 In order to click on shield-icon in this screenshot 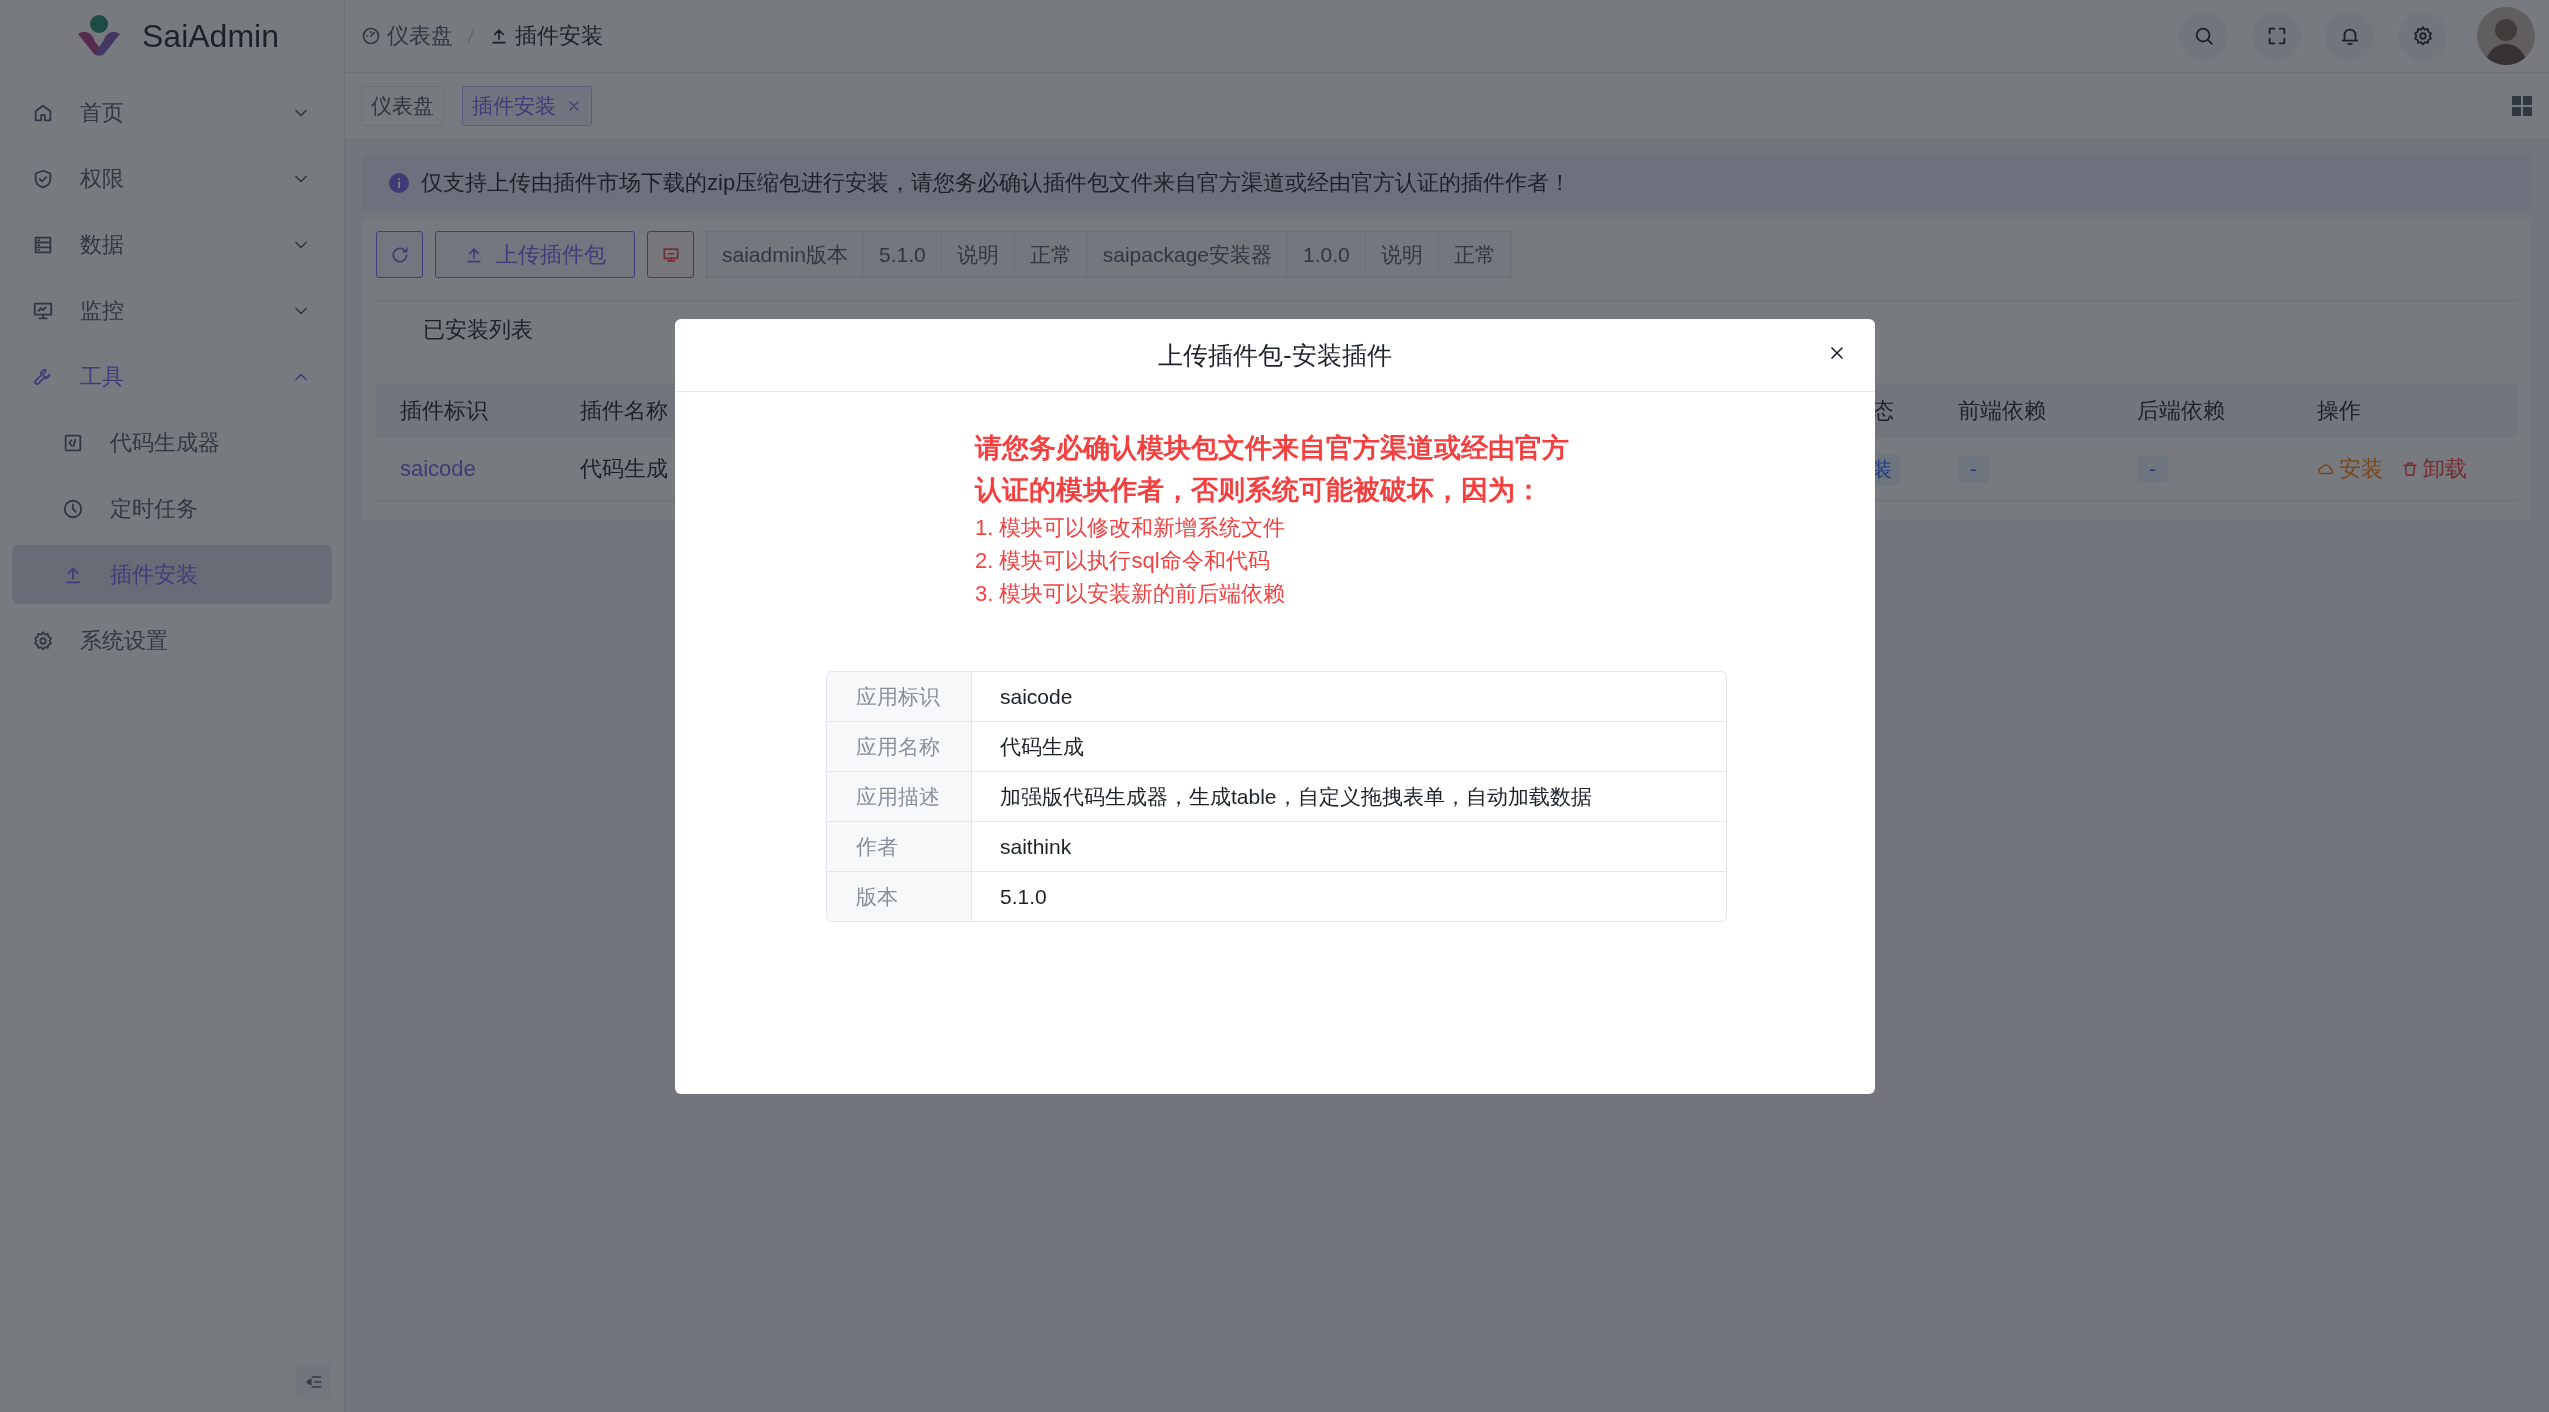, I will do `click(43, 178)`.